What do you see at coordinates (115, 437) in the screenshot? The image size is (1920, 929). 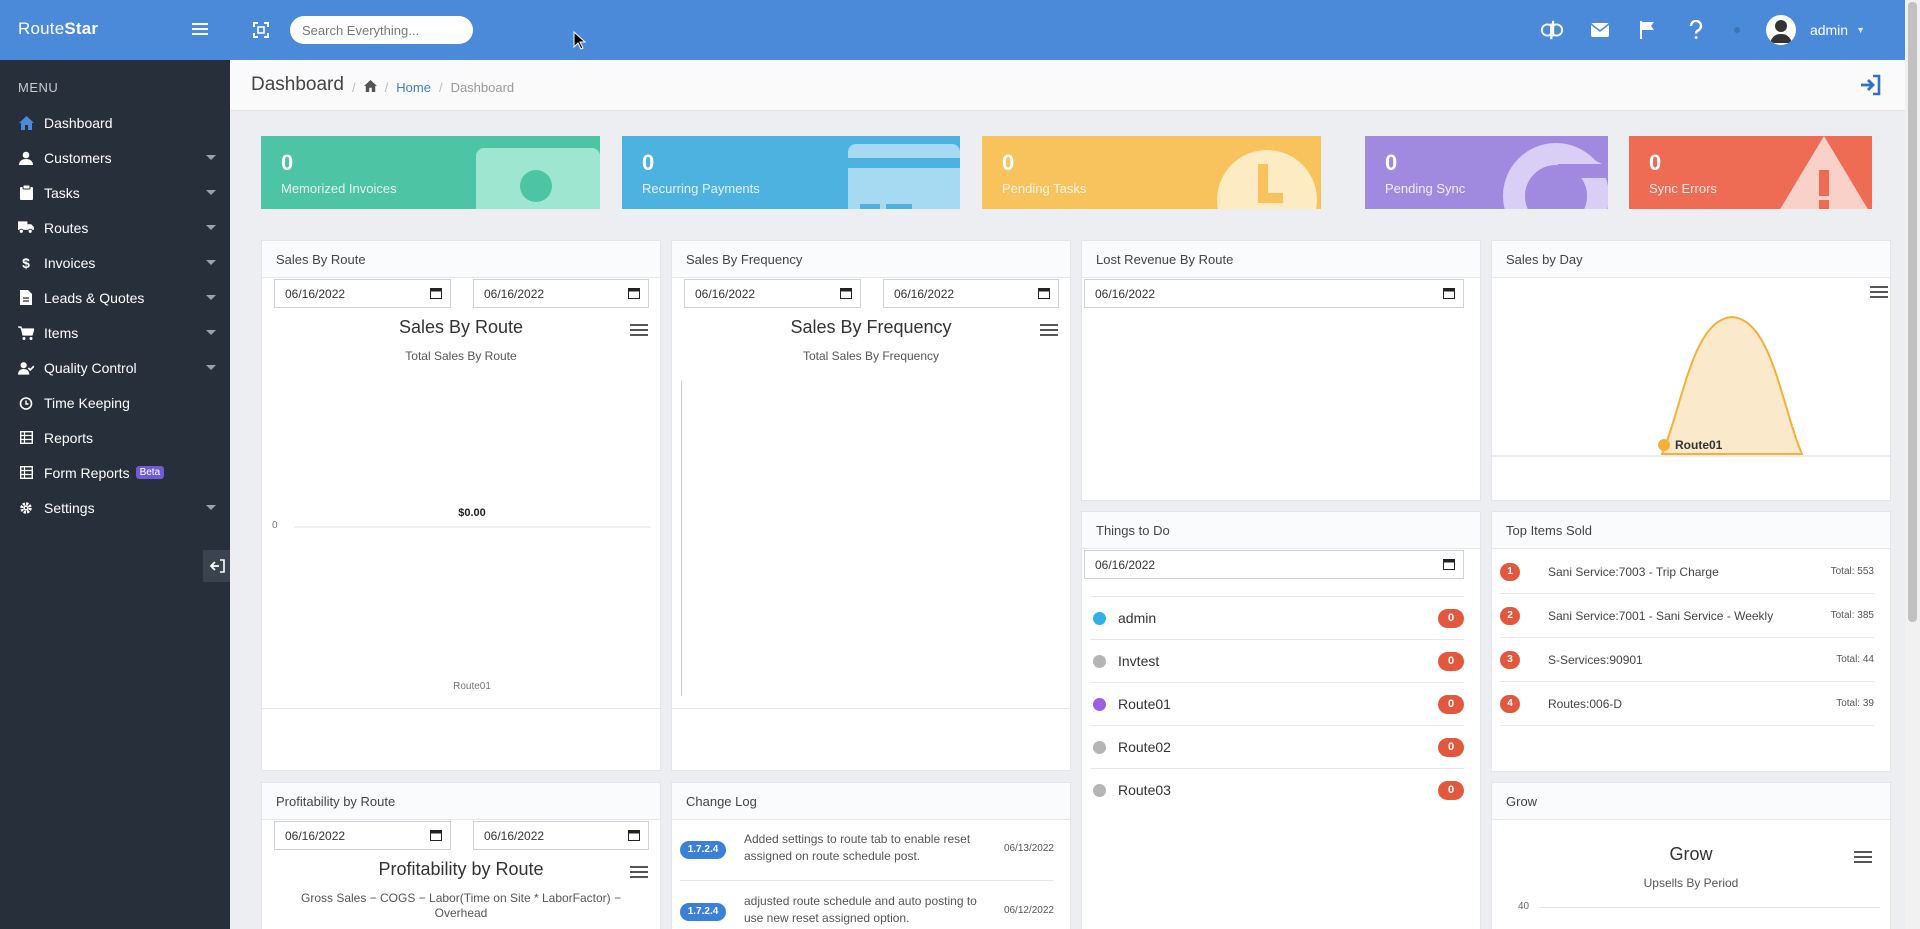 I see `sidebar-item-reports: Reports` at bounding box center [115, 437].